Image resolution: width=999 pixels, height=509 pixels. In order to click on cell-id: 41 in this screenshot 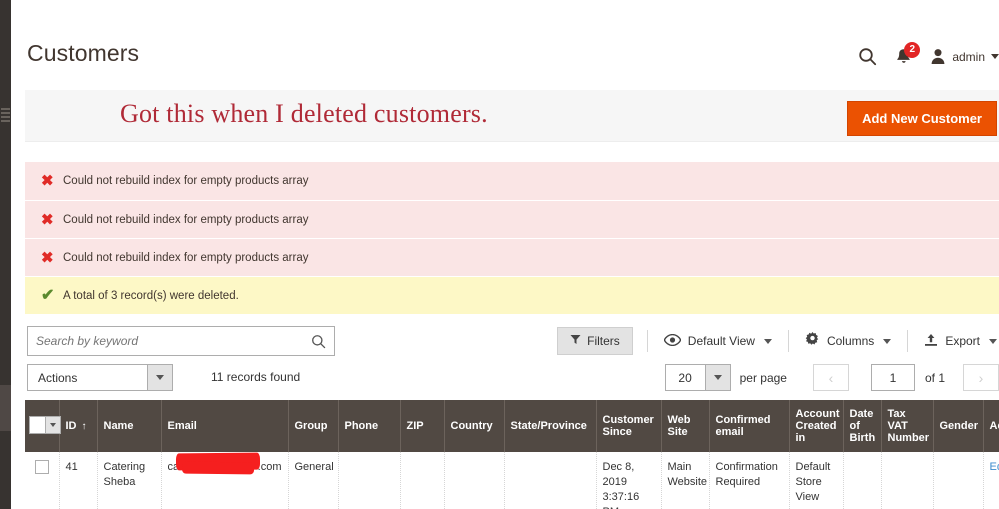, I will do `click(78, 480)`.